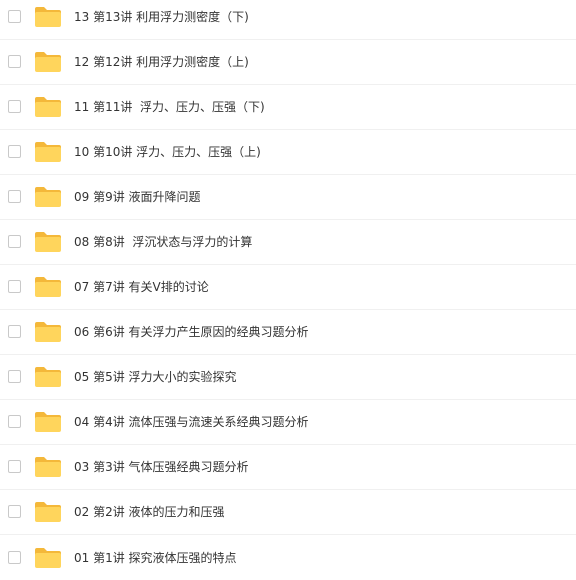  Describe the element at coordinates (191, 422) in the screenshot. I see `file-name: 04 第4讲 流体压强与流速关系经典习题分析` at that location.